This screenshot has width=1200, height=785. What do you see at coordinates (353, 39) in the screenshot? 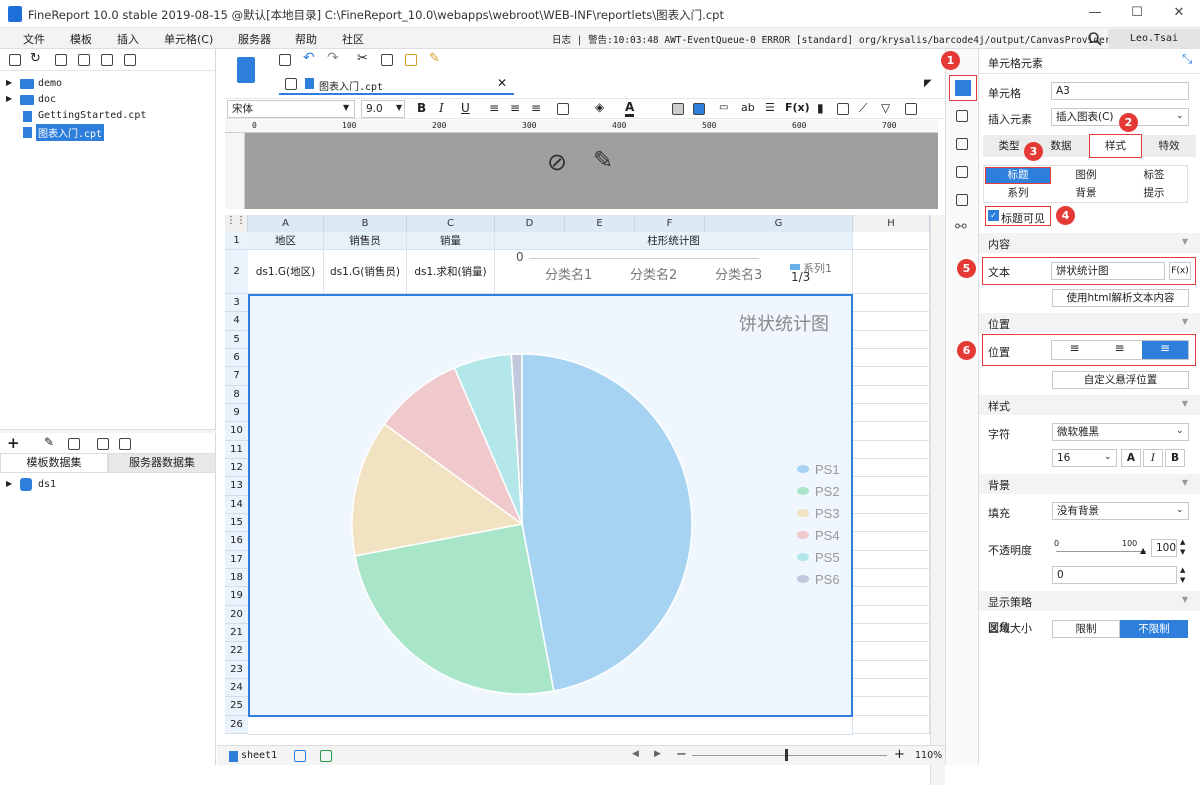
I see `menu-community: 社区` at bounding box center [353, 39].